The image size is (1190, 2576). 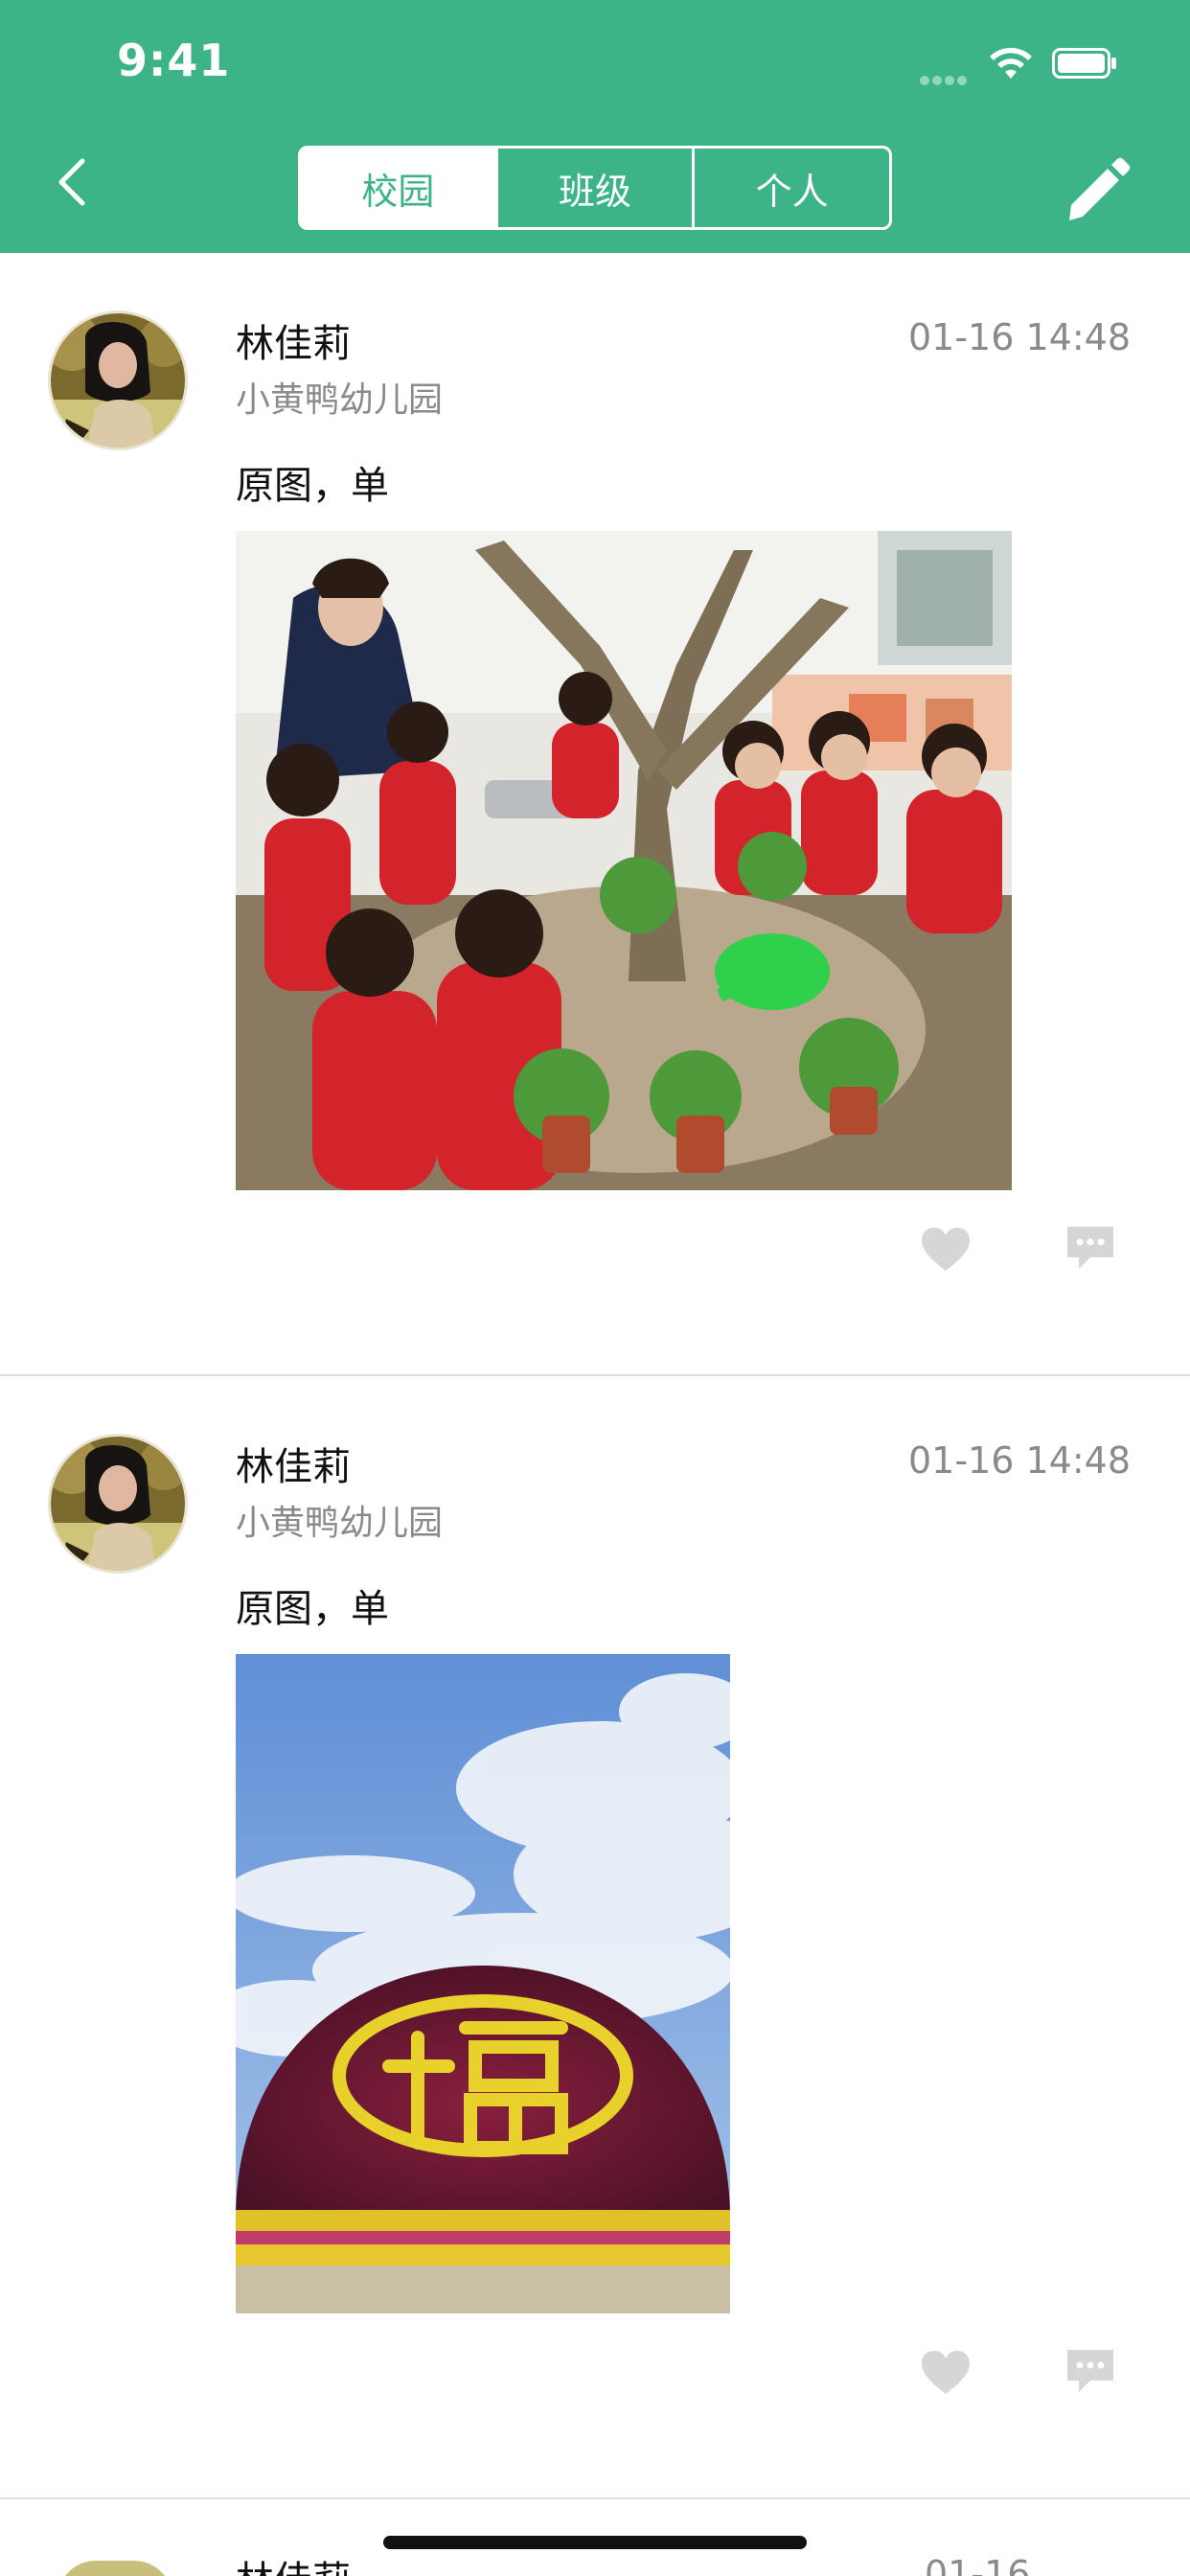 What do you see at coordinates (174, 60) in the screenshot?
I see `status-time: 9:41` at bounding box center [174, 60].